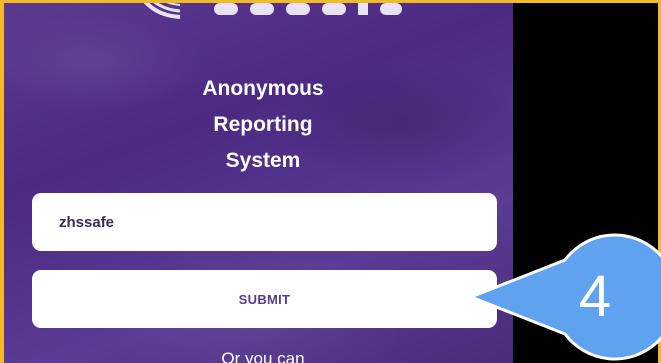 The image size is (661, 363). Describe the element at coordinates (264, 299) in the screenshot. I see `submit-button: SUBMIT` at that location.